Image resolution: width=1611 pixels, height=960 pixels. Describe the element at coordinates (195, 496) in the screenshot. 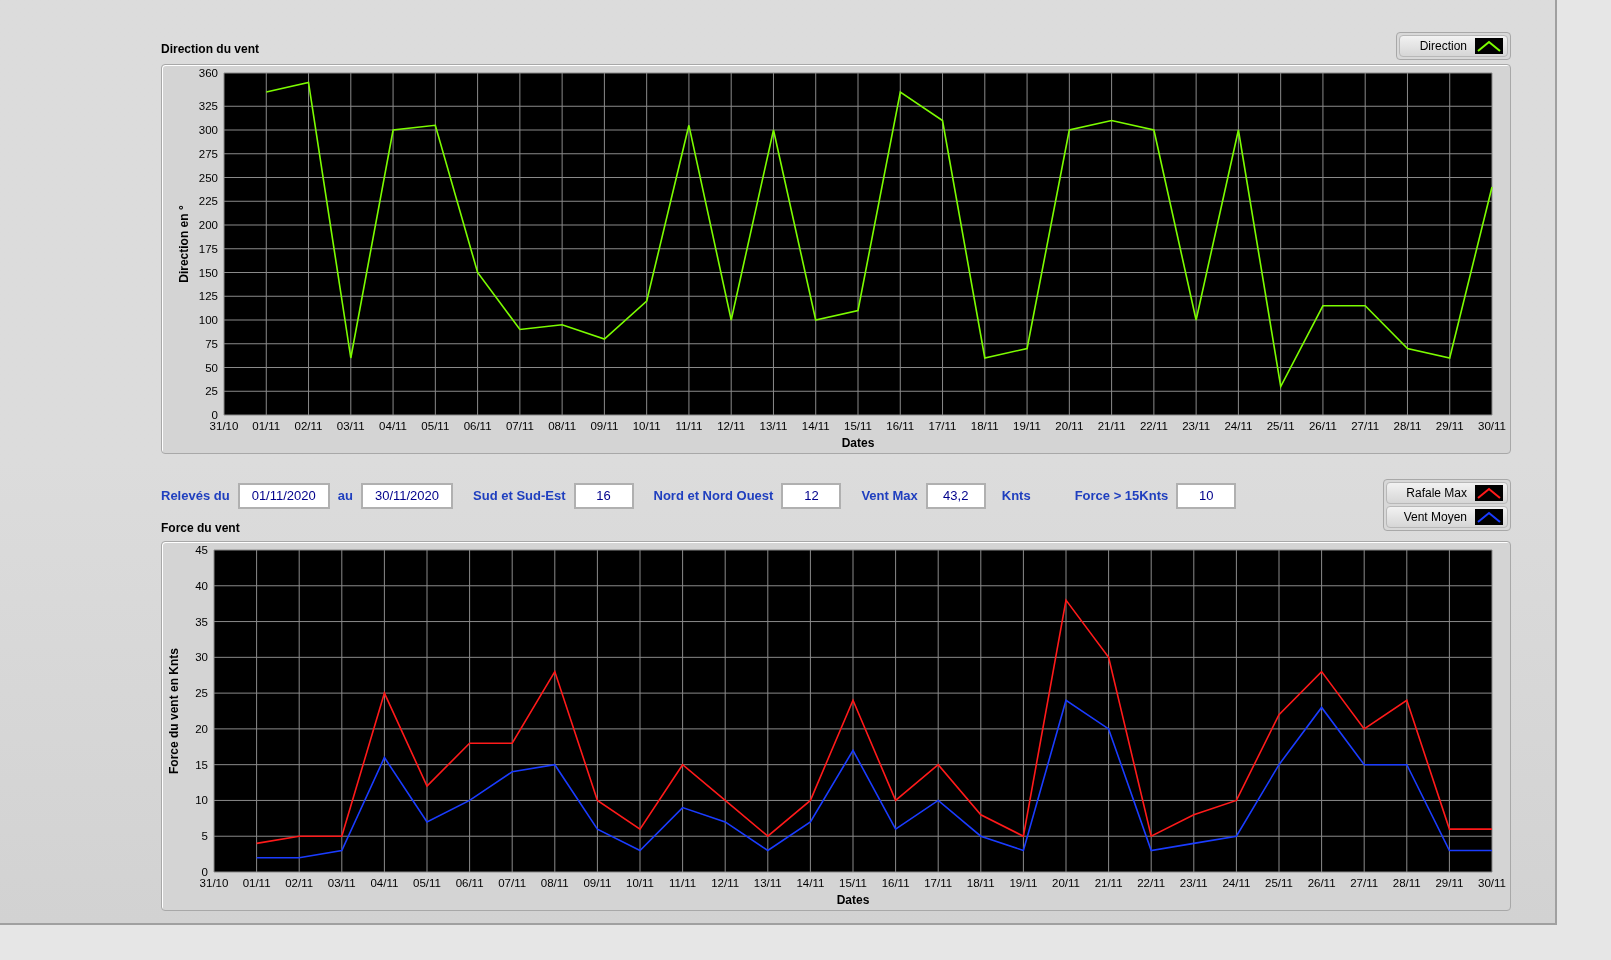

I see `field-label: Relevés du` at that location.